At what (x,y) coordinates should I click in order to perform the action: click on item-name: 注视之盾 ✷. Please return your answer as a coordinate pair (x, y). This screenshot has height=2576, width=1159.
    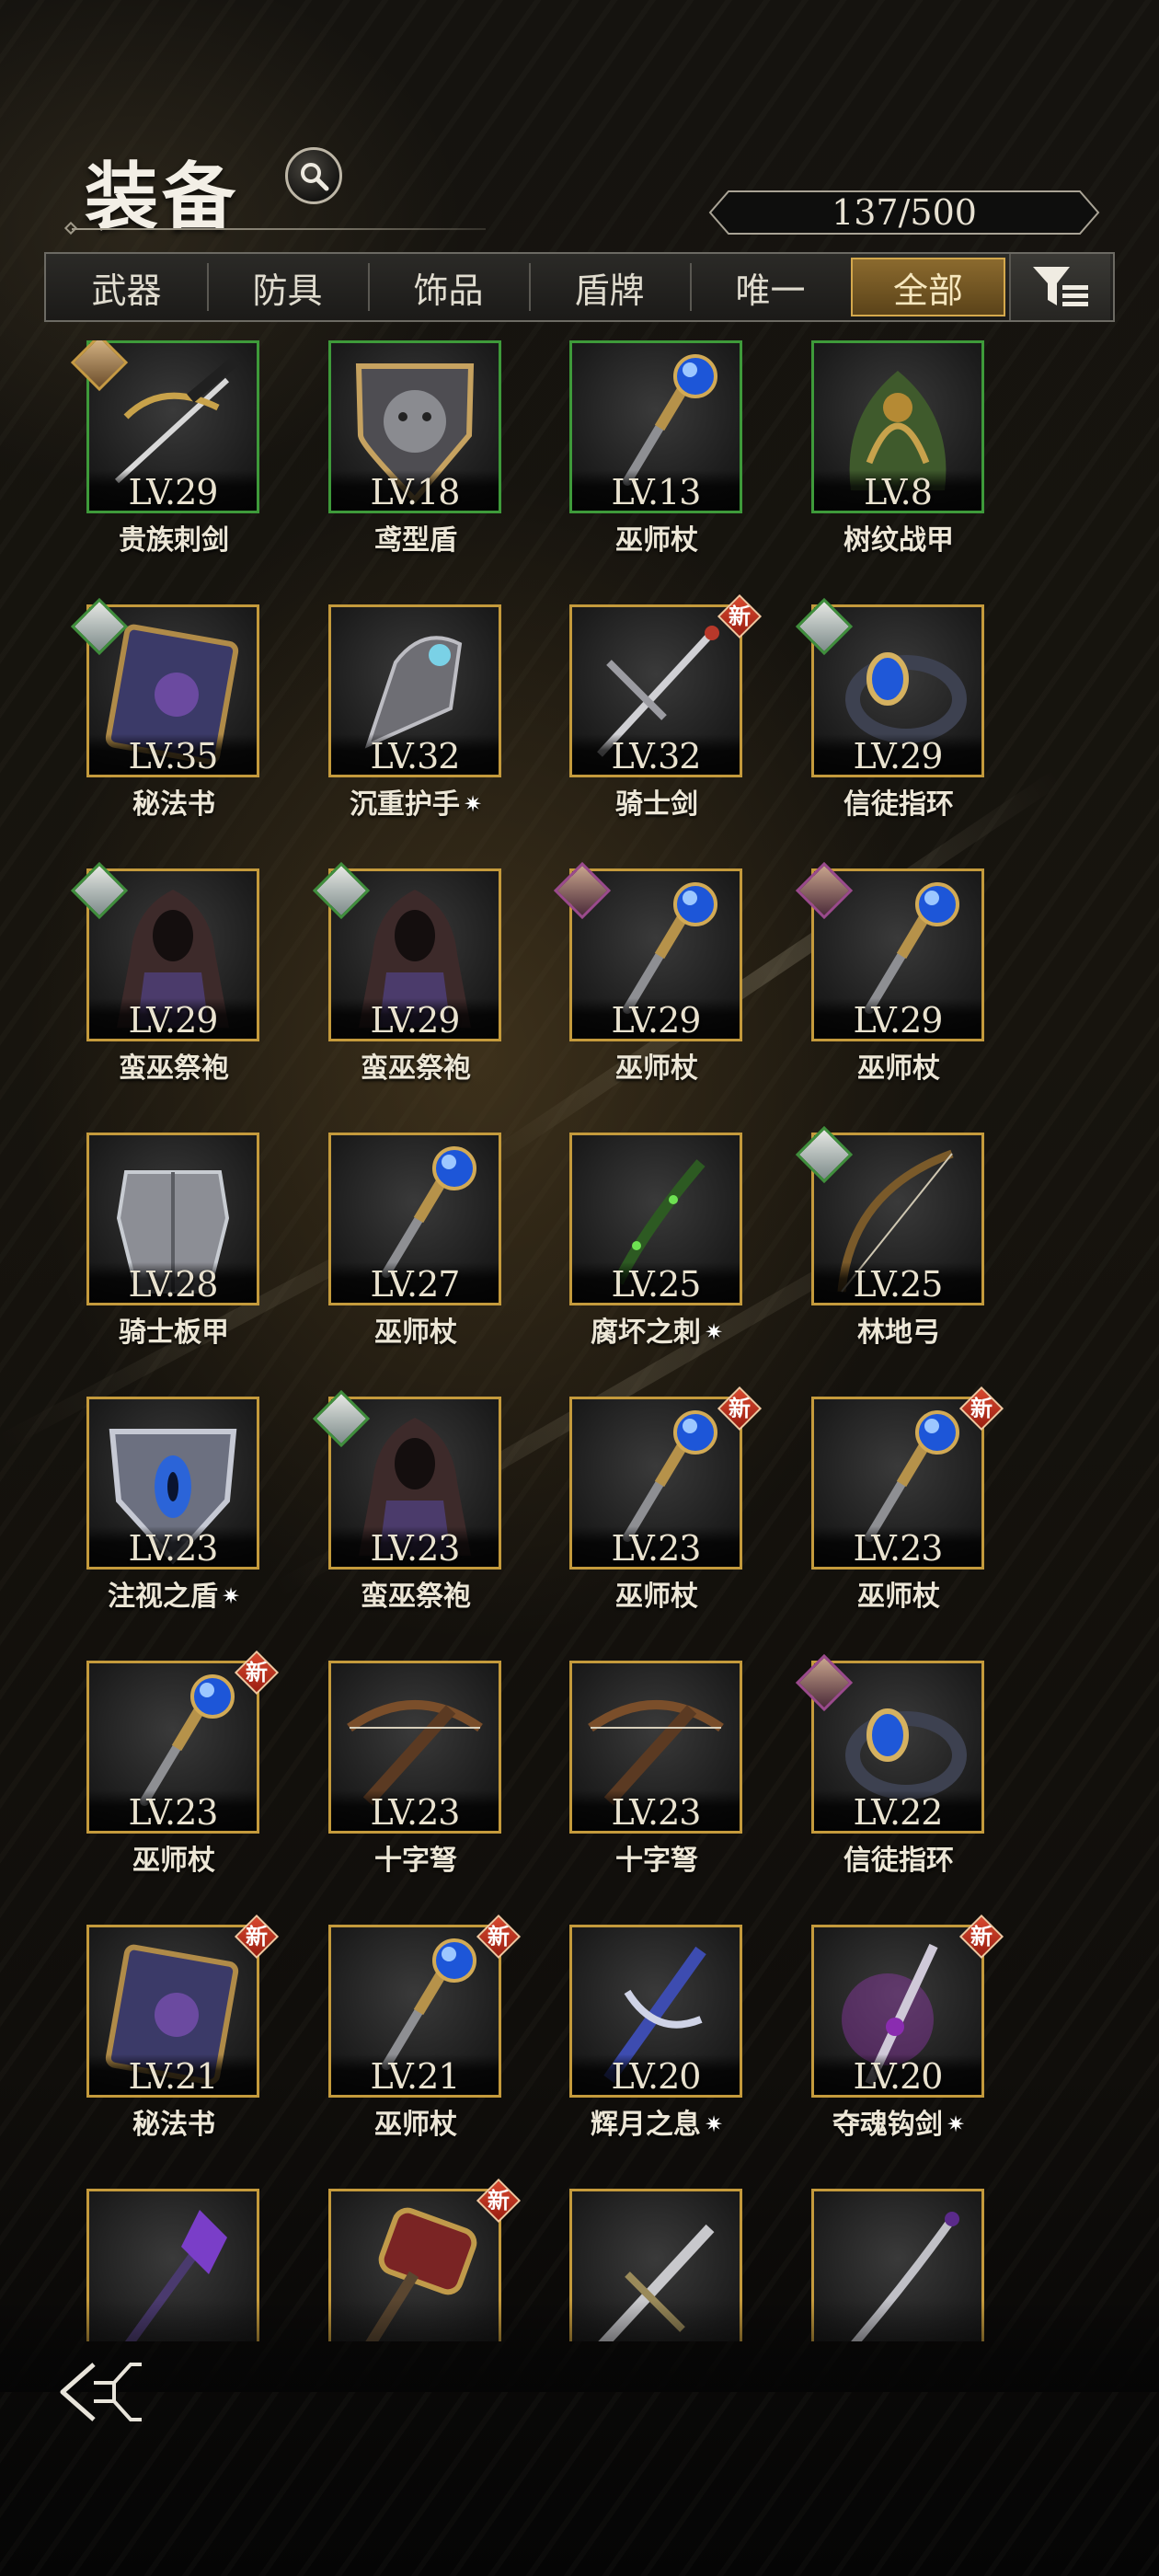
    Looking at the image, I should click on (173, 1593).